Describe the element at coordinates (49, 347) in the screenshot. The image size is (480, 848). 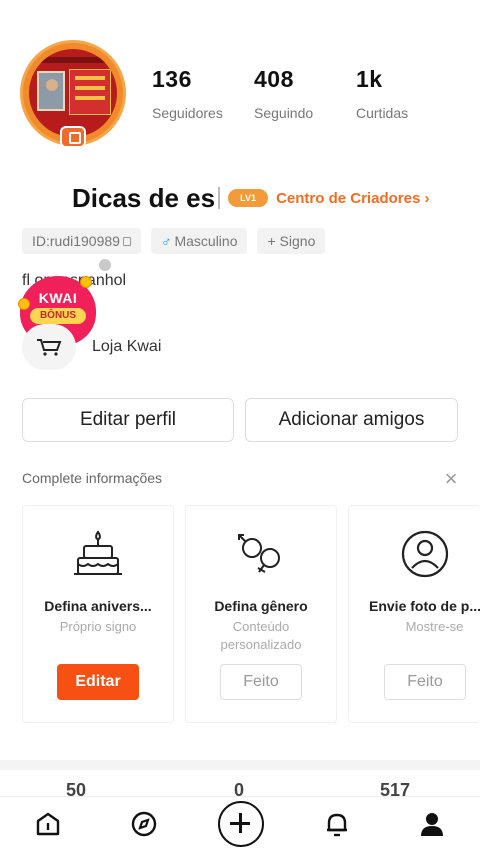
I see `cart-icon` at that location.